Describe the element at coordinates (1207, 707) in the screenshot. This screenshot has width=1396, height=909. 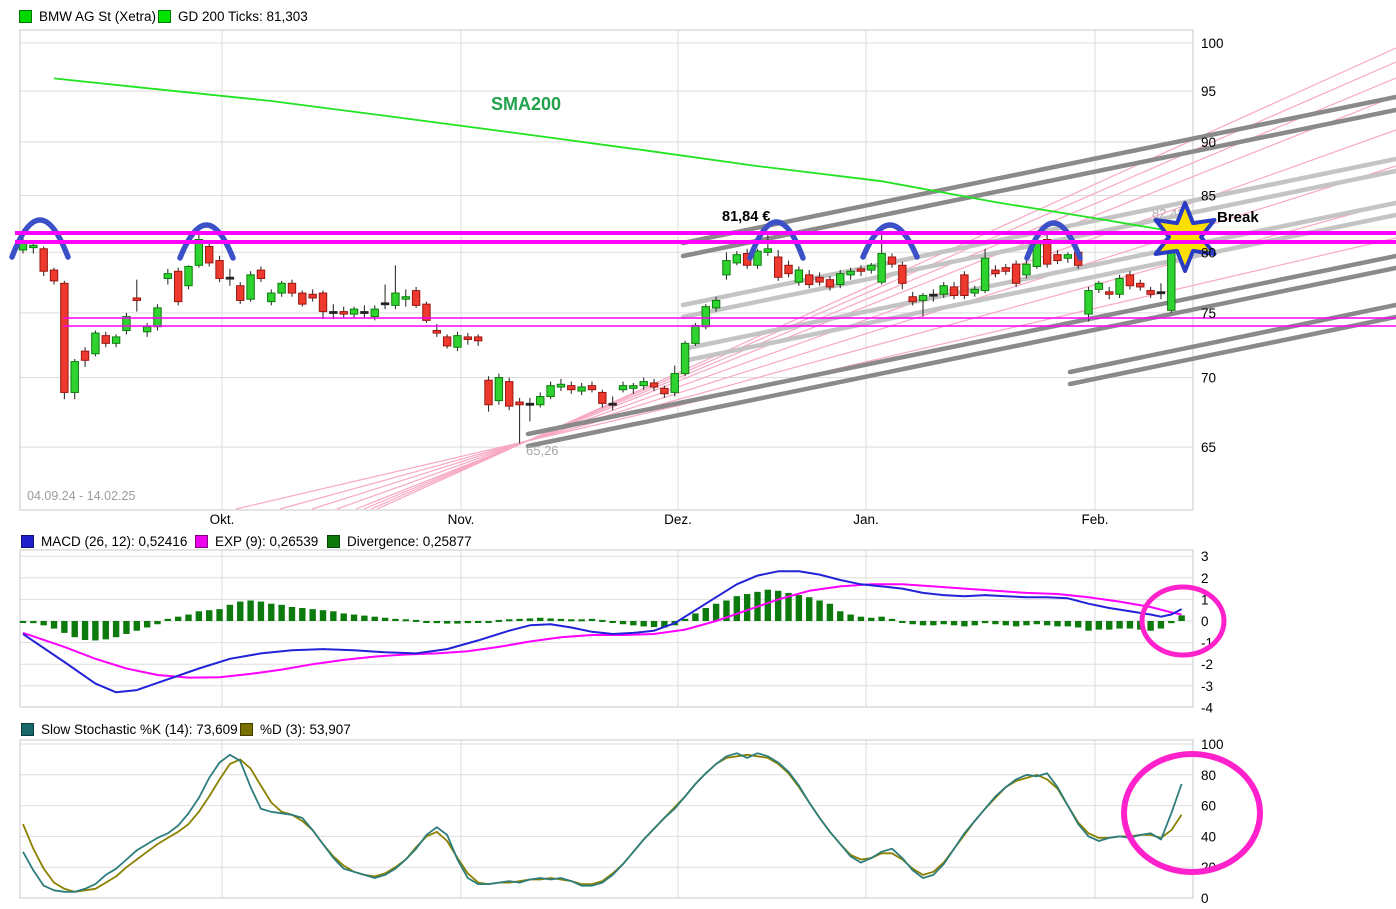
I see `macd-axis-tick: -4` at that location.